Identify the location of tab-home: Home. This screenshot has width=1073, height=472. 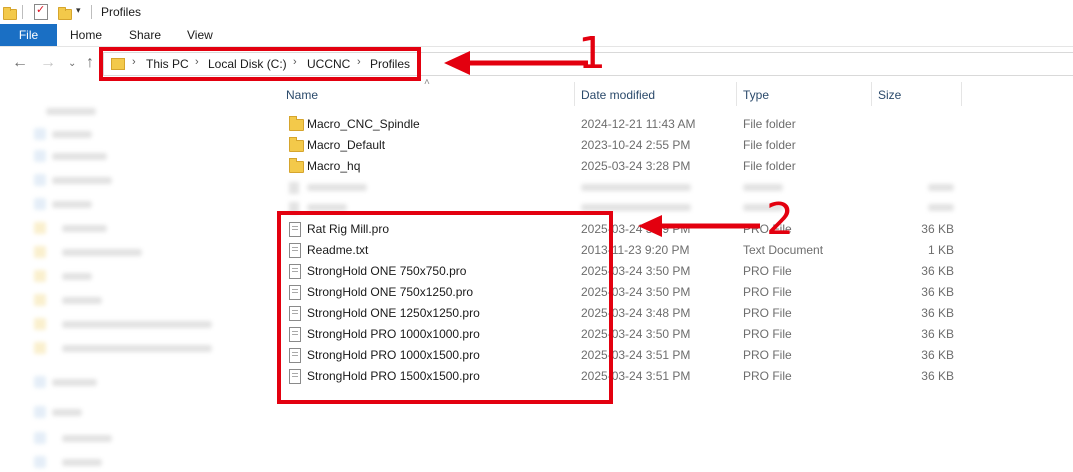
(86, 35).